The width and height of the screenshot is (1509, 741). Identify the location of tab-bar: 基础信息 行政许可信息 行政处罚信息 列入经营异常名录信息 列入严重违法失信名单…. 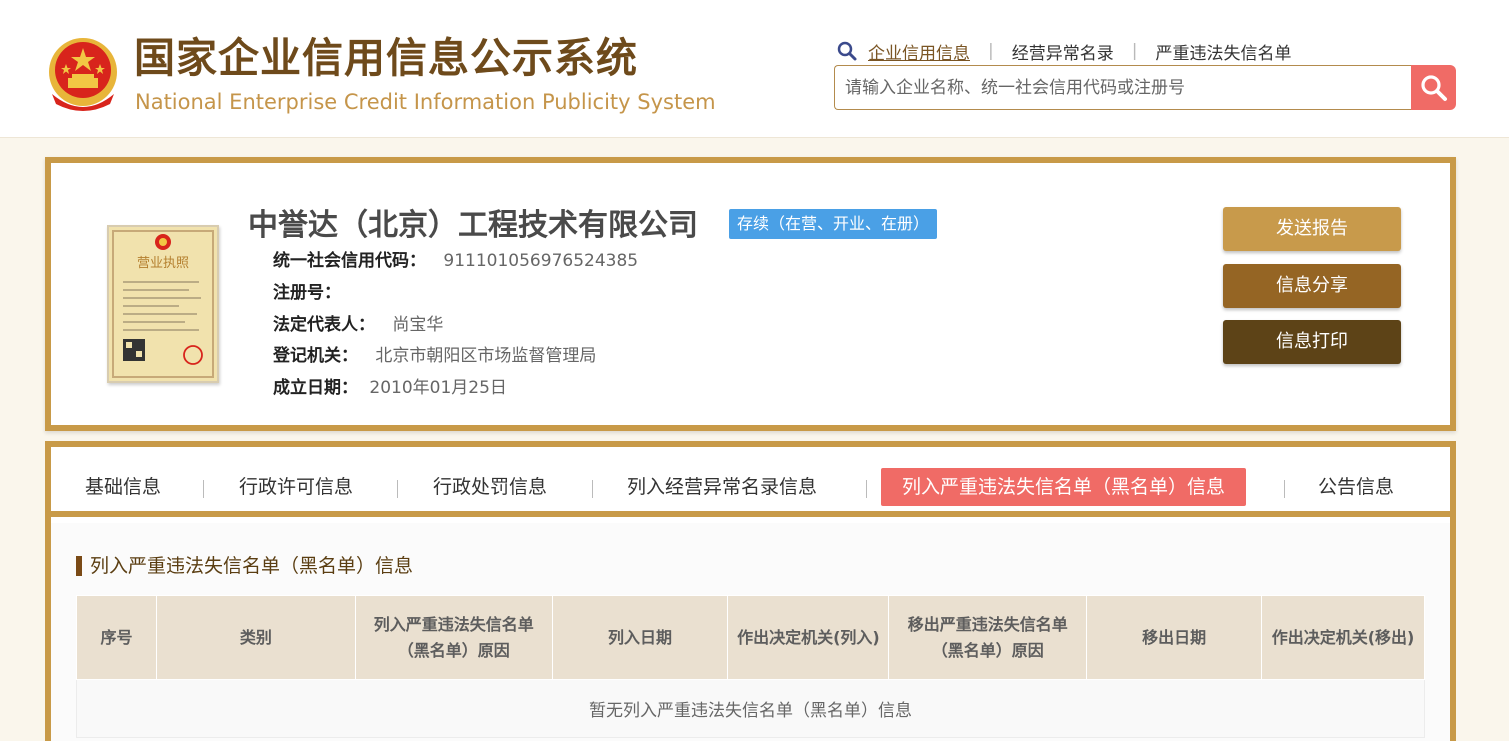
(750, 482).